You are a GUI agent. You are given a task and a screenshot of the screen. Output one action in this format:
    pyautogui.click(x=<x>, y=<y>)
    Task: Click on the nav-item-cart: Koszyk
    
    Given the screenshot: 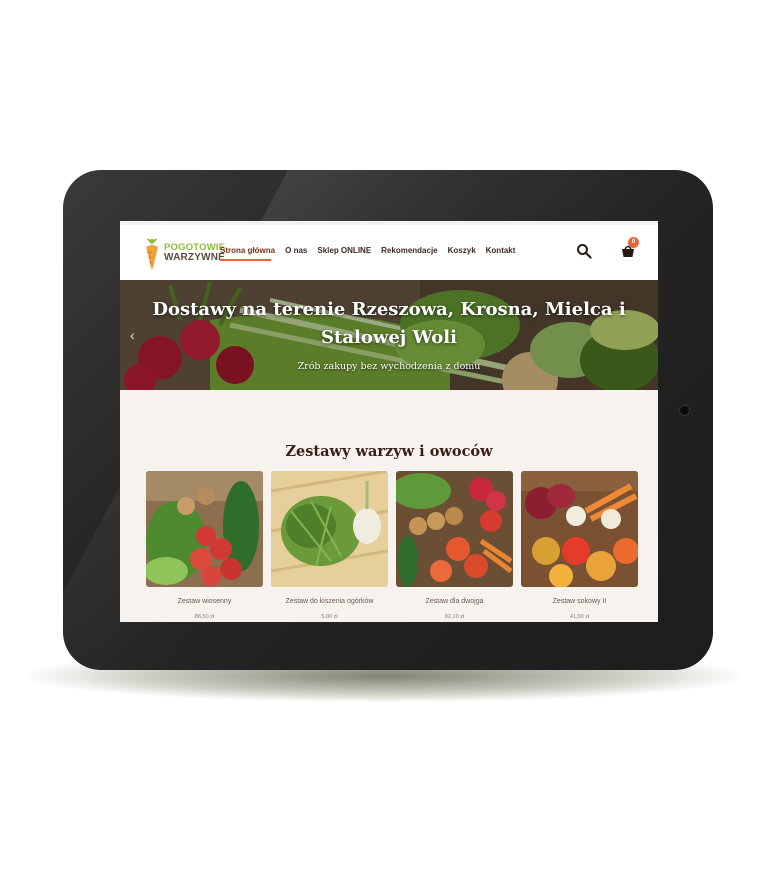 What is the action you would take?
    pyautogui.click(x=462, y=250)
    